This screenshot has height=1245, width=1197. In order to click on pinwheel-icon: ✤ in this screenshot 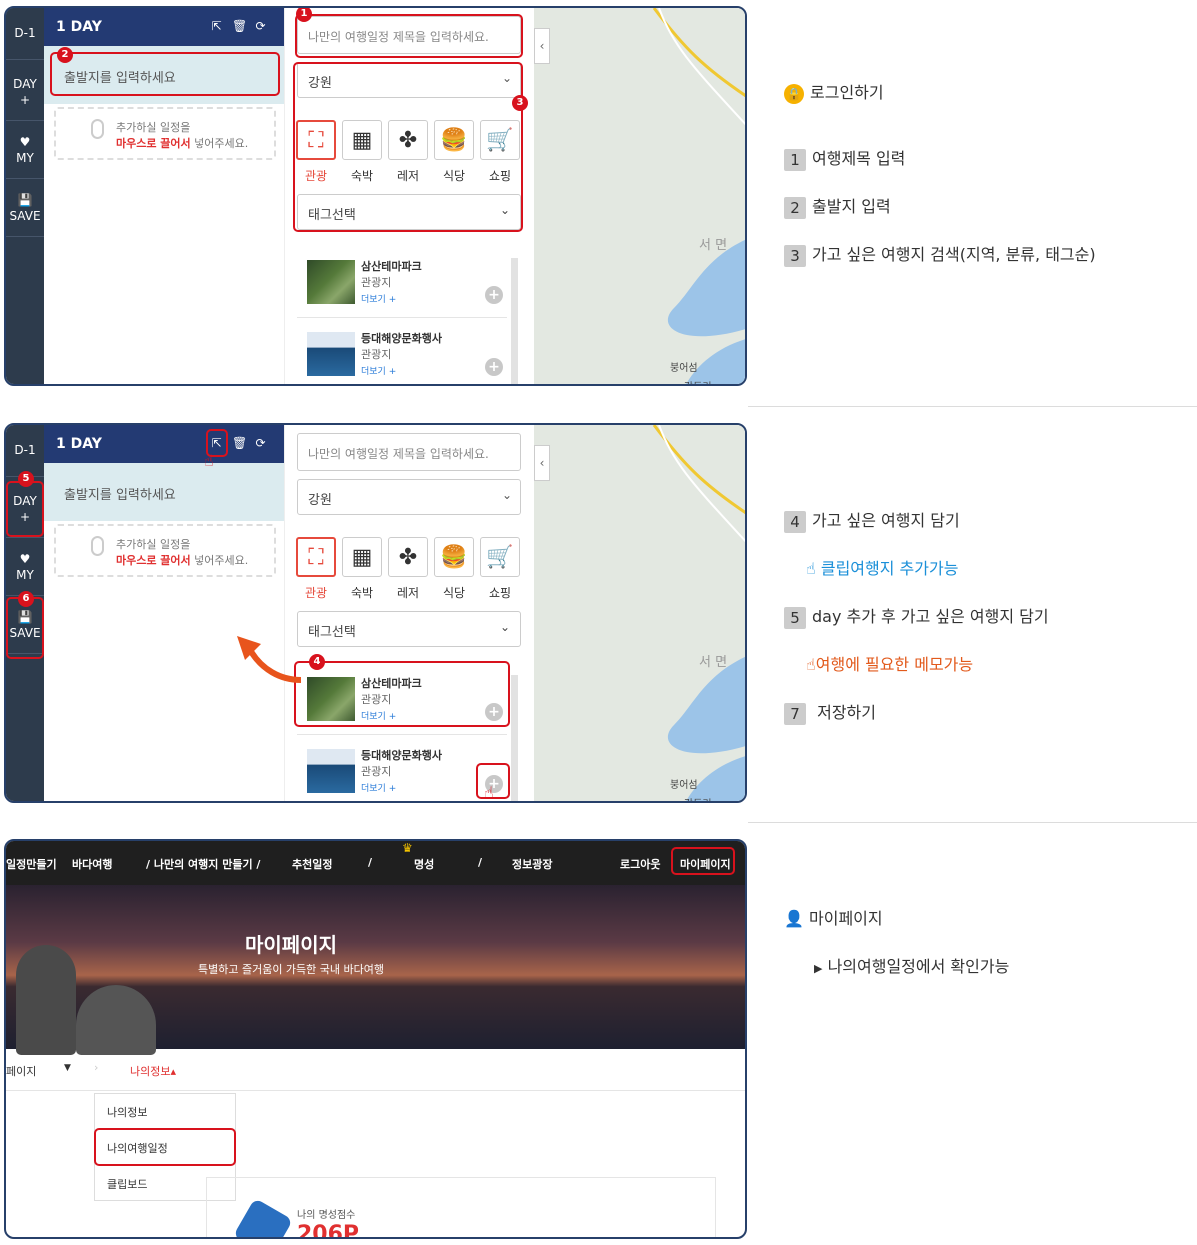, I will do `click(408, 557)`.